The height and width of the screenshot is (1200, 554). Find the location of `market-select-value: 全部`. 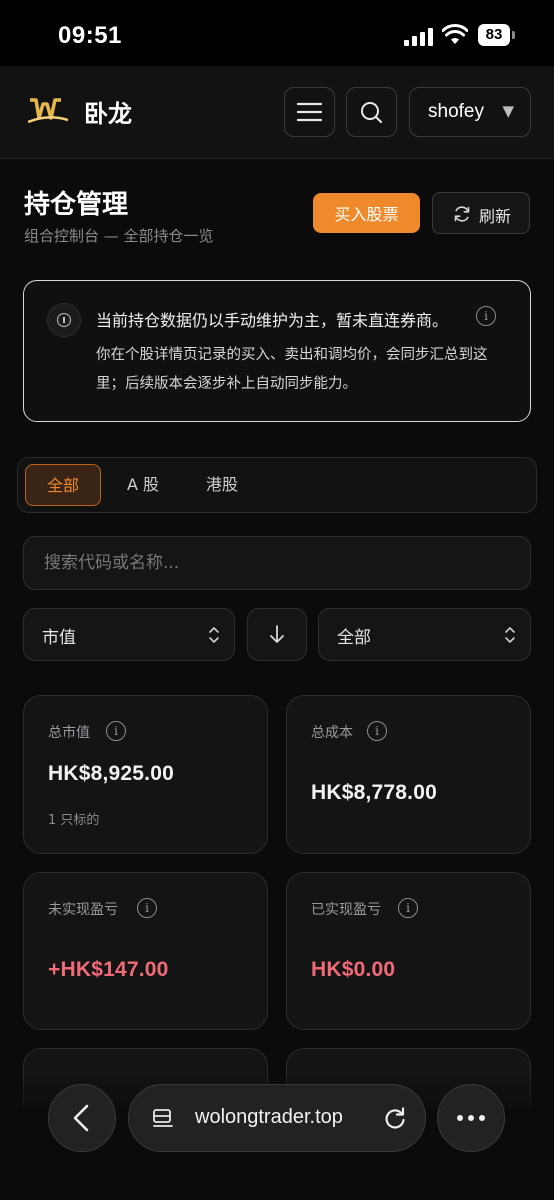

market-select-value: 全部 is located at coordinates (354, 638).